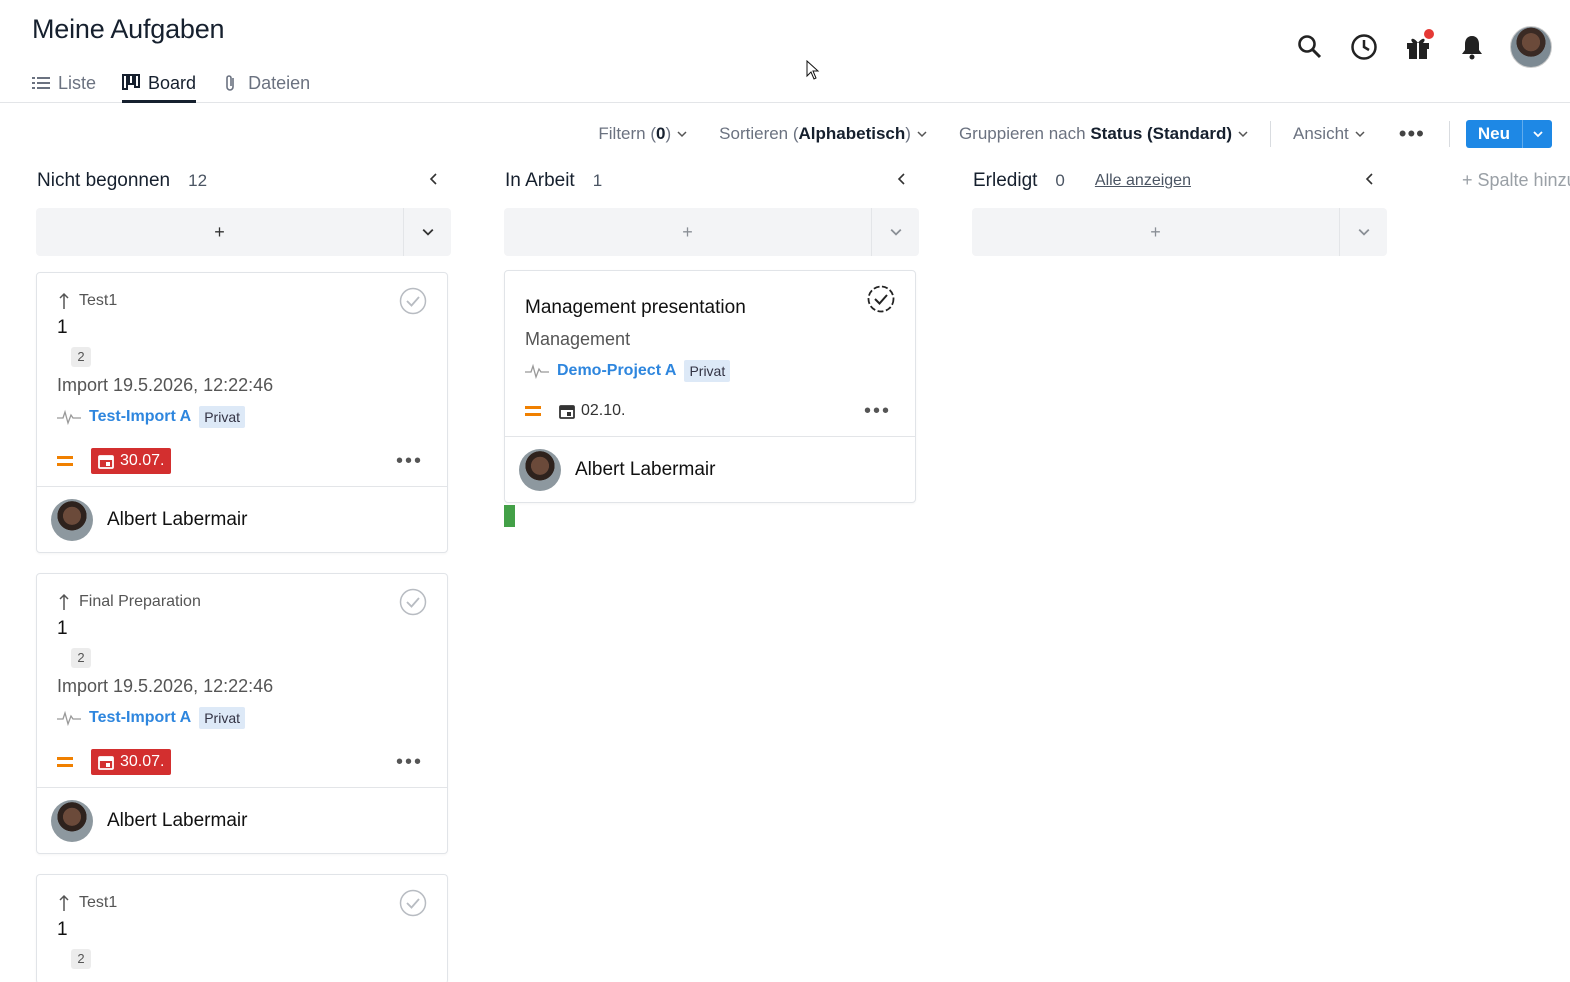  What do you see at coordinates (242, 928) in the screenshot?
I see `task-card: Test1 1 2` at bounding box center [242, 928].